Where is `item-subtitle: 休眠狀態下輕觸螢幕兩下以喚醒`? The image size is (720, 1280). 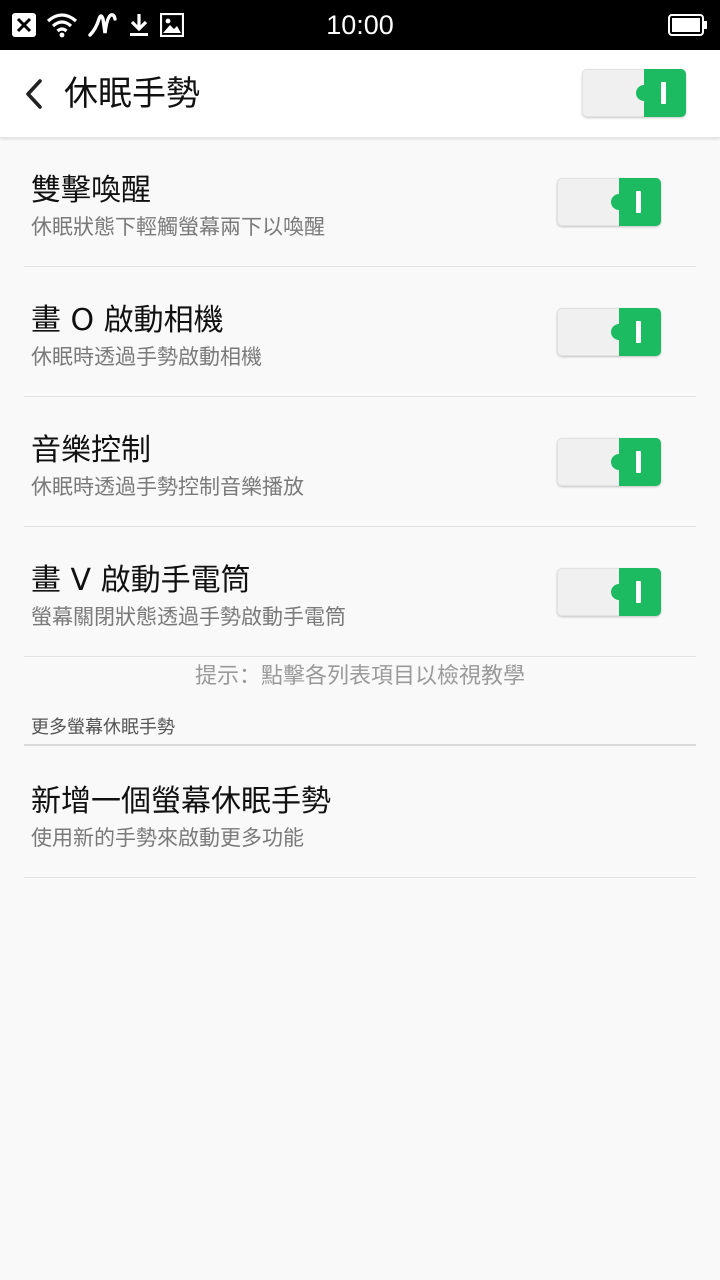 item-subtitle: 休眠狀態下輕觸螢幕兩下以喚醒 is located at coordinates (178, 227).